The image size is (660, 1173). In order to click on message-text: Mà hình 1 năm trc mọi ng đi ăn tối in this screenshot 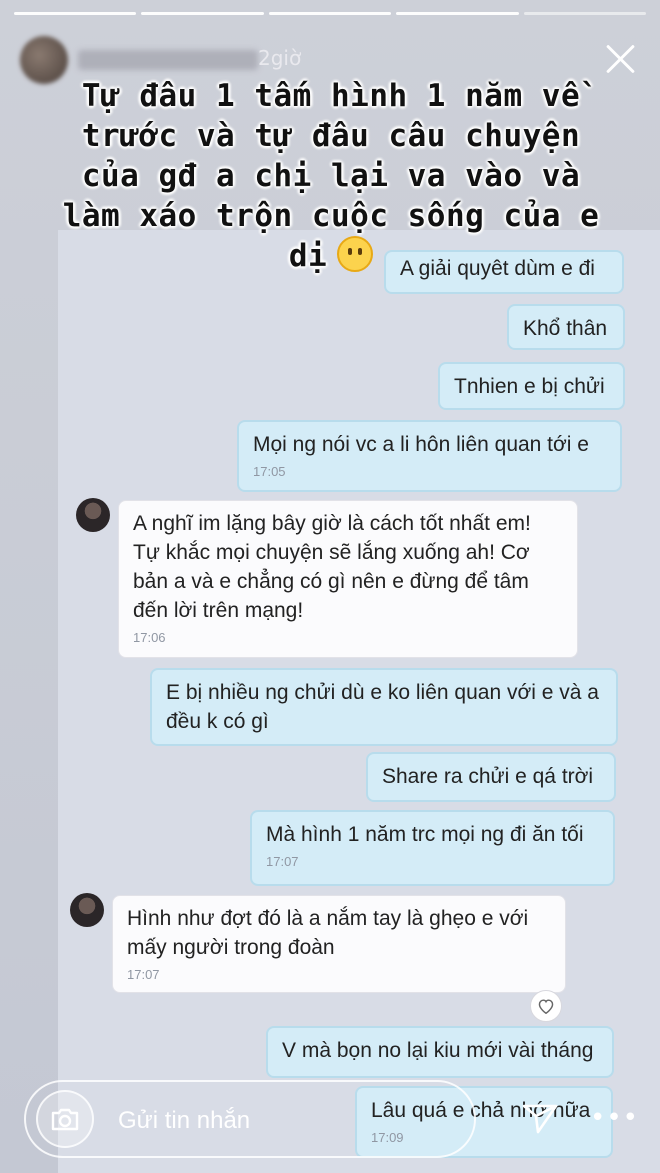, I will do `click(425, 834)`.